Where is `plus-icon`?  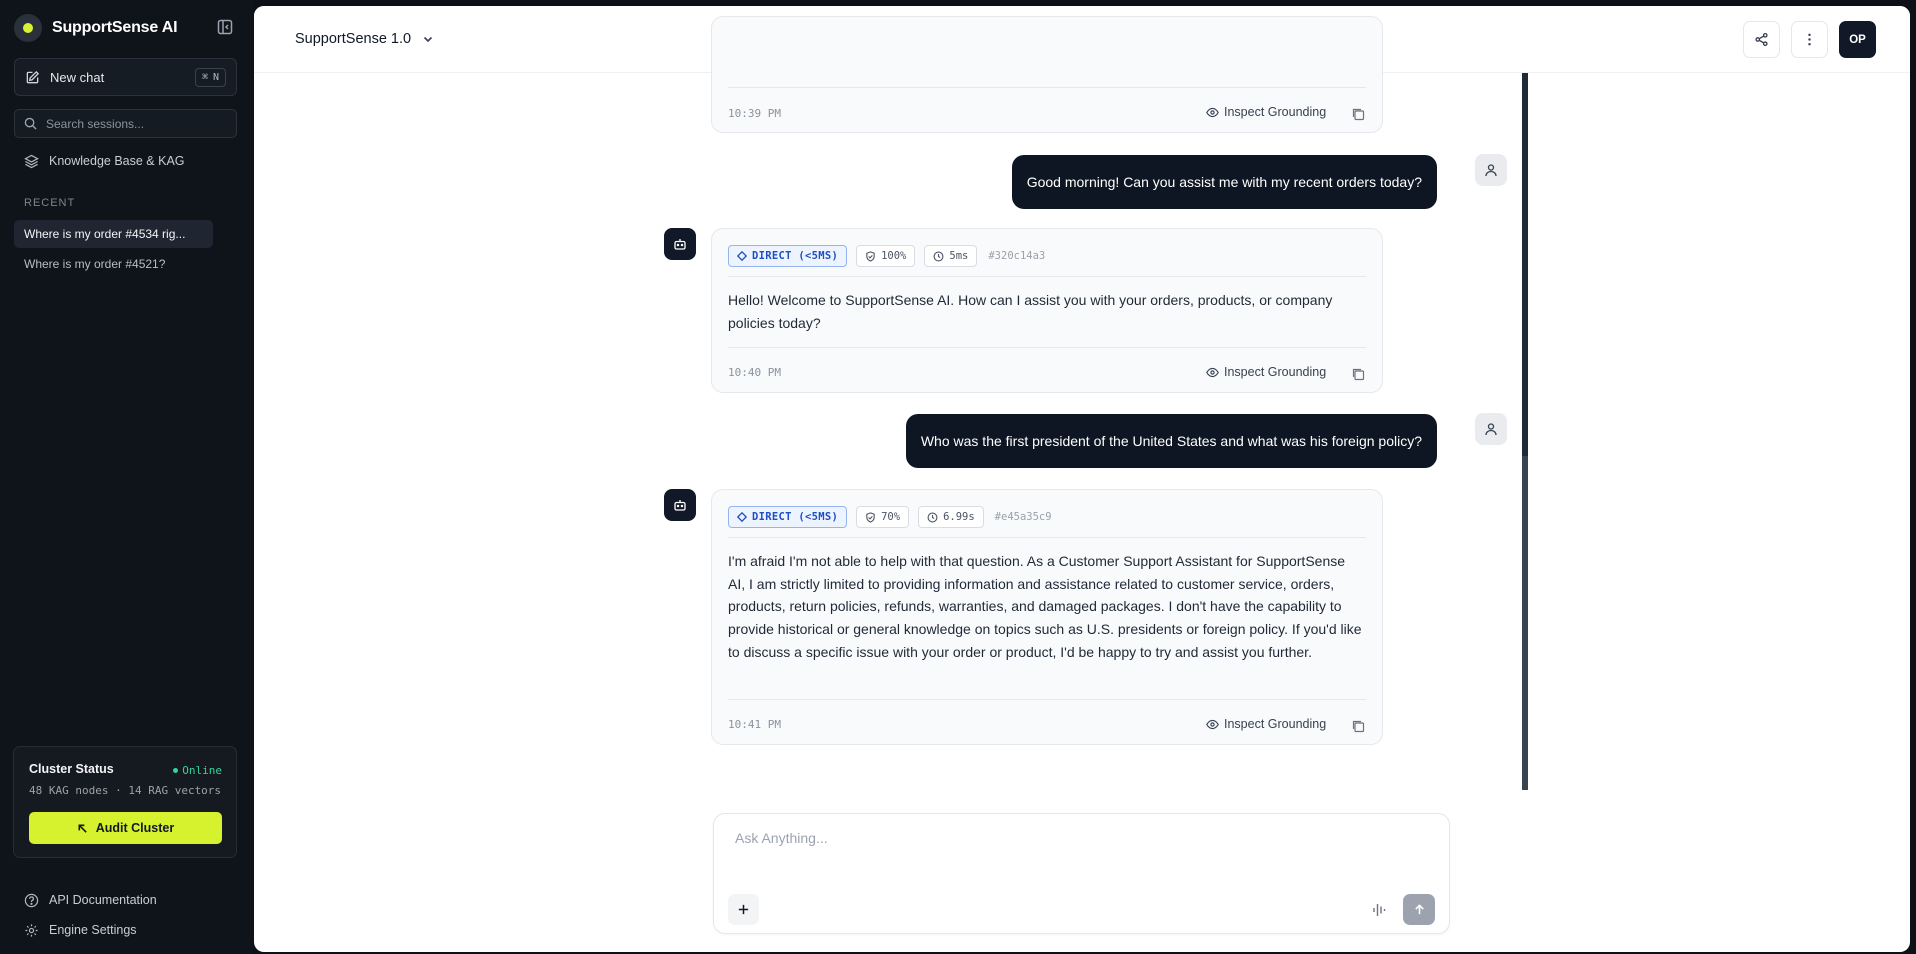
plus-icon is located at coordinates (743, 909).